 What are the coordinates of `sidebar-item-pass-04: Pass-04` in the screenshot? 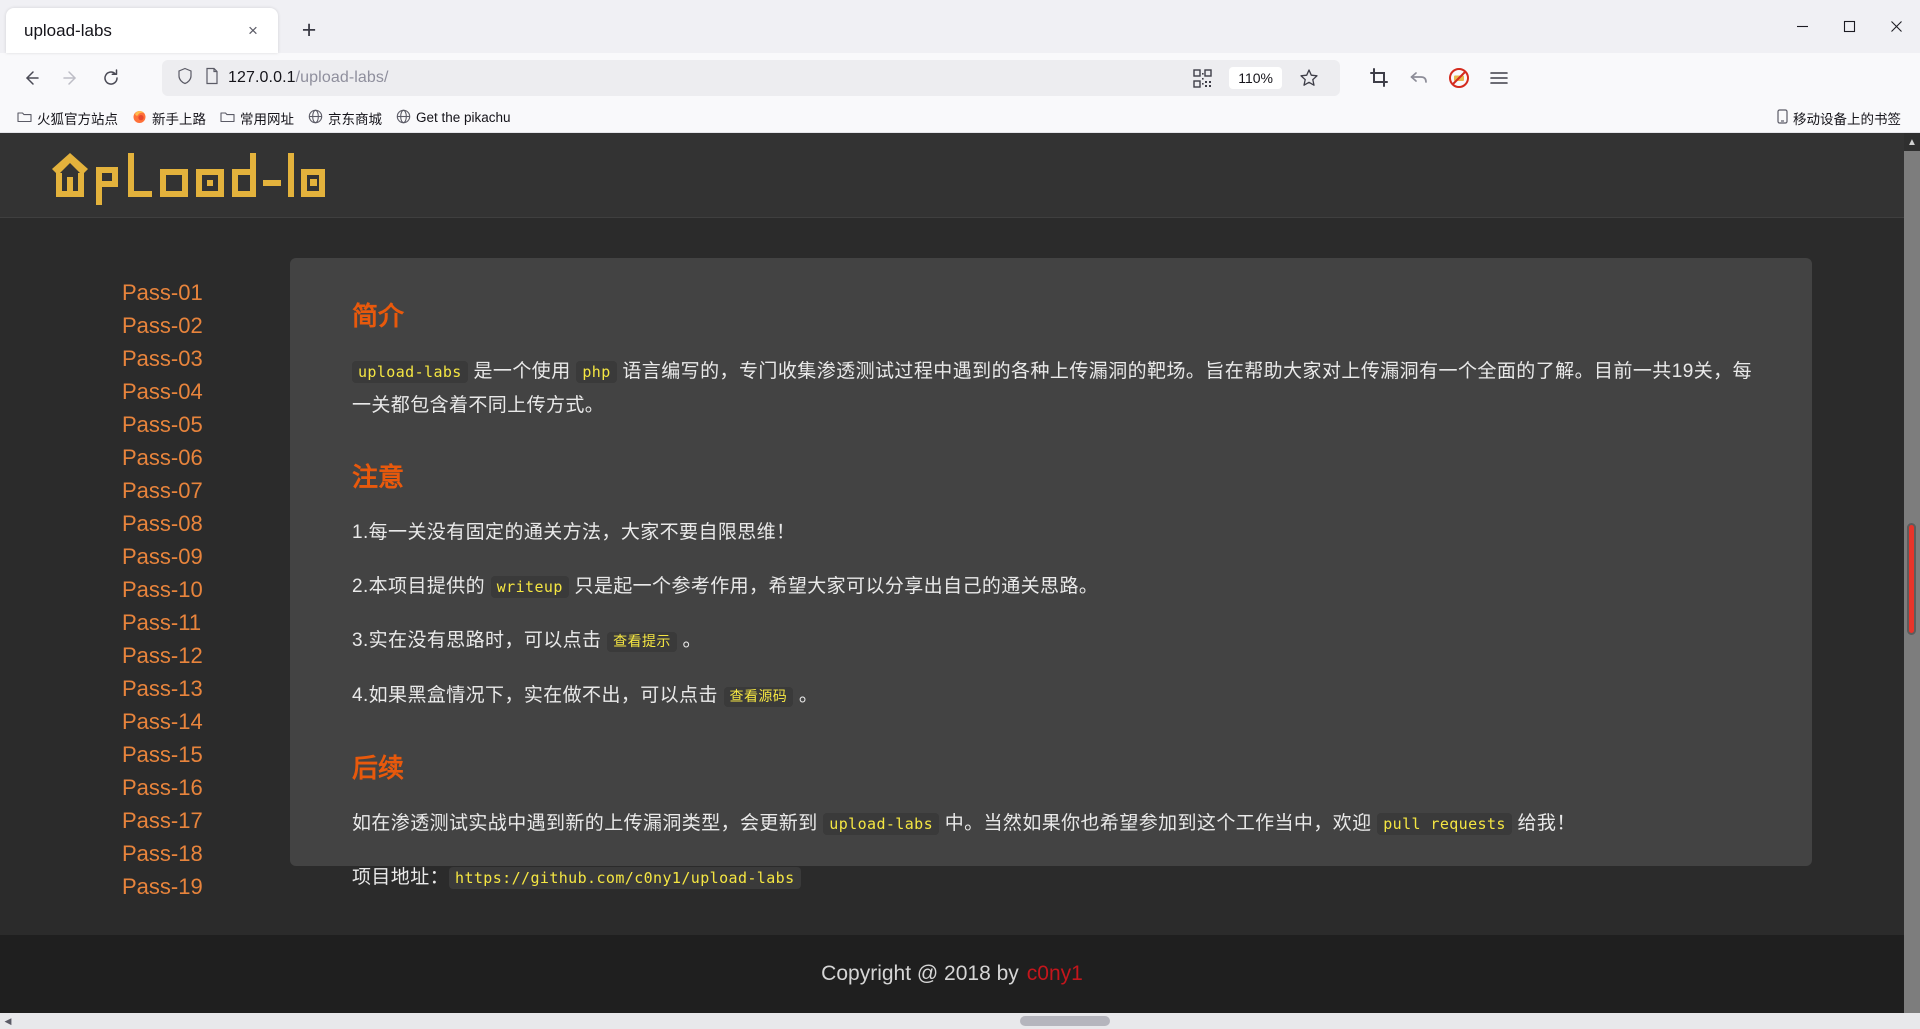 It's located at (162, 391).